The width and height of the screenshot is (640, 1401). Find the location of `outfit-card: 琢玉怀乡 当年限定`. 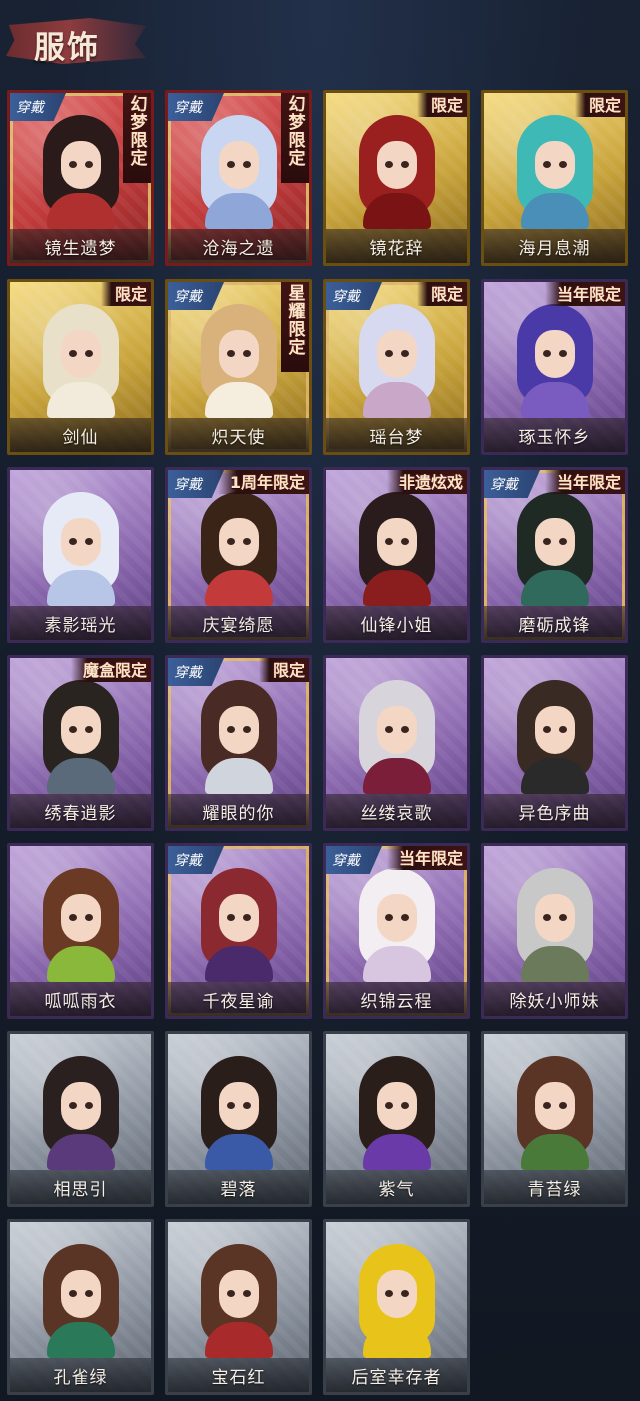

outfit-card: 琢玉怀乡 当年限定 is located at coordinates (554, 367).